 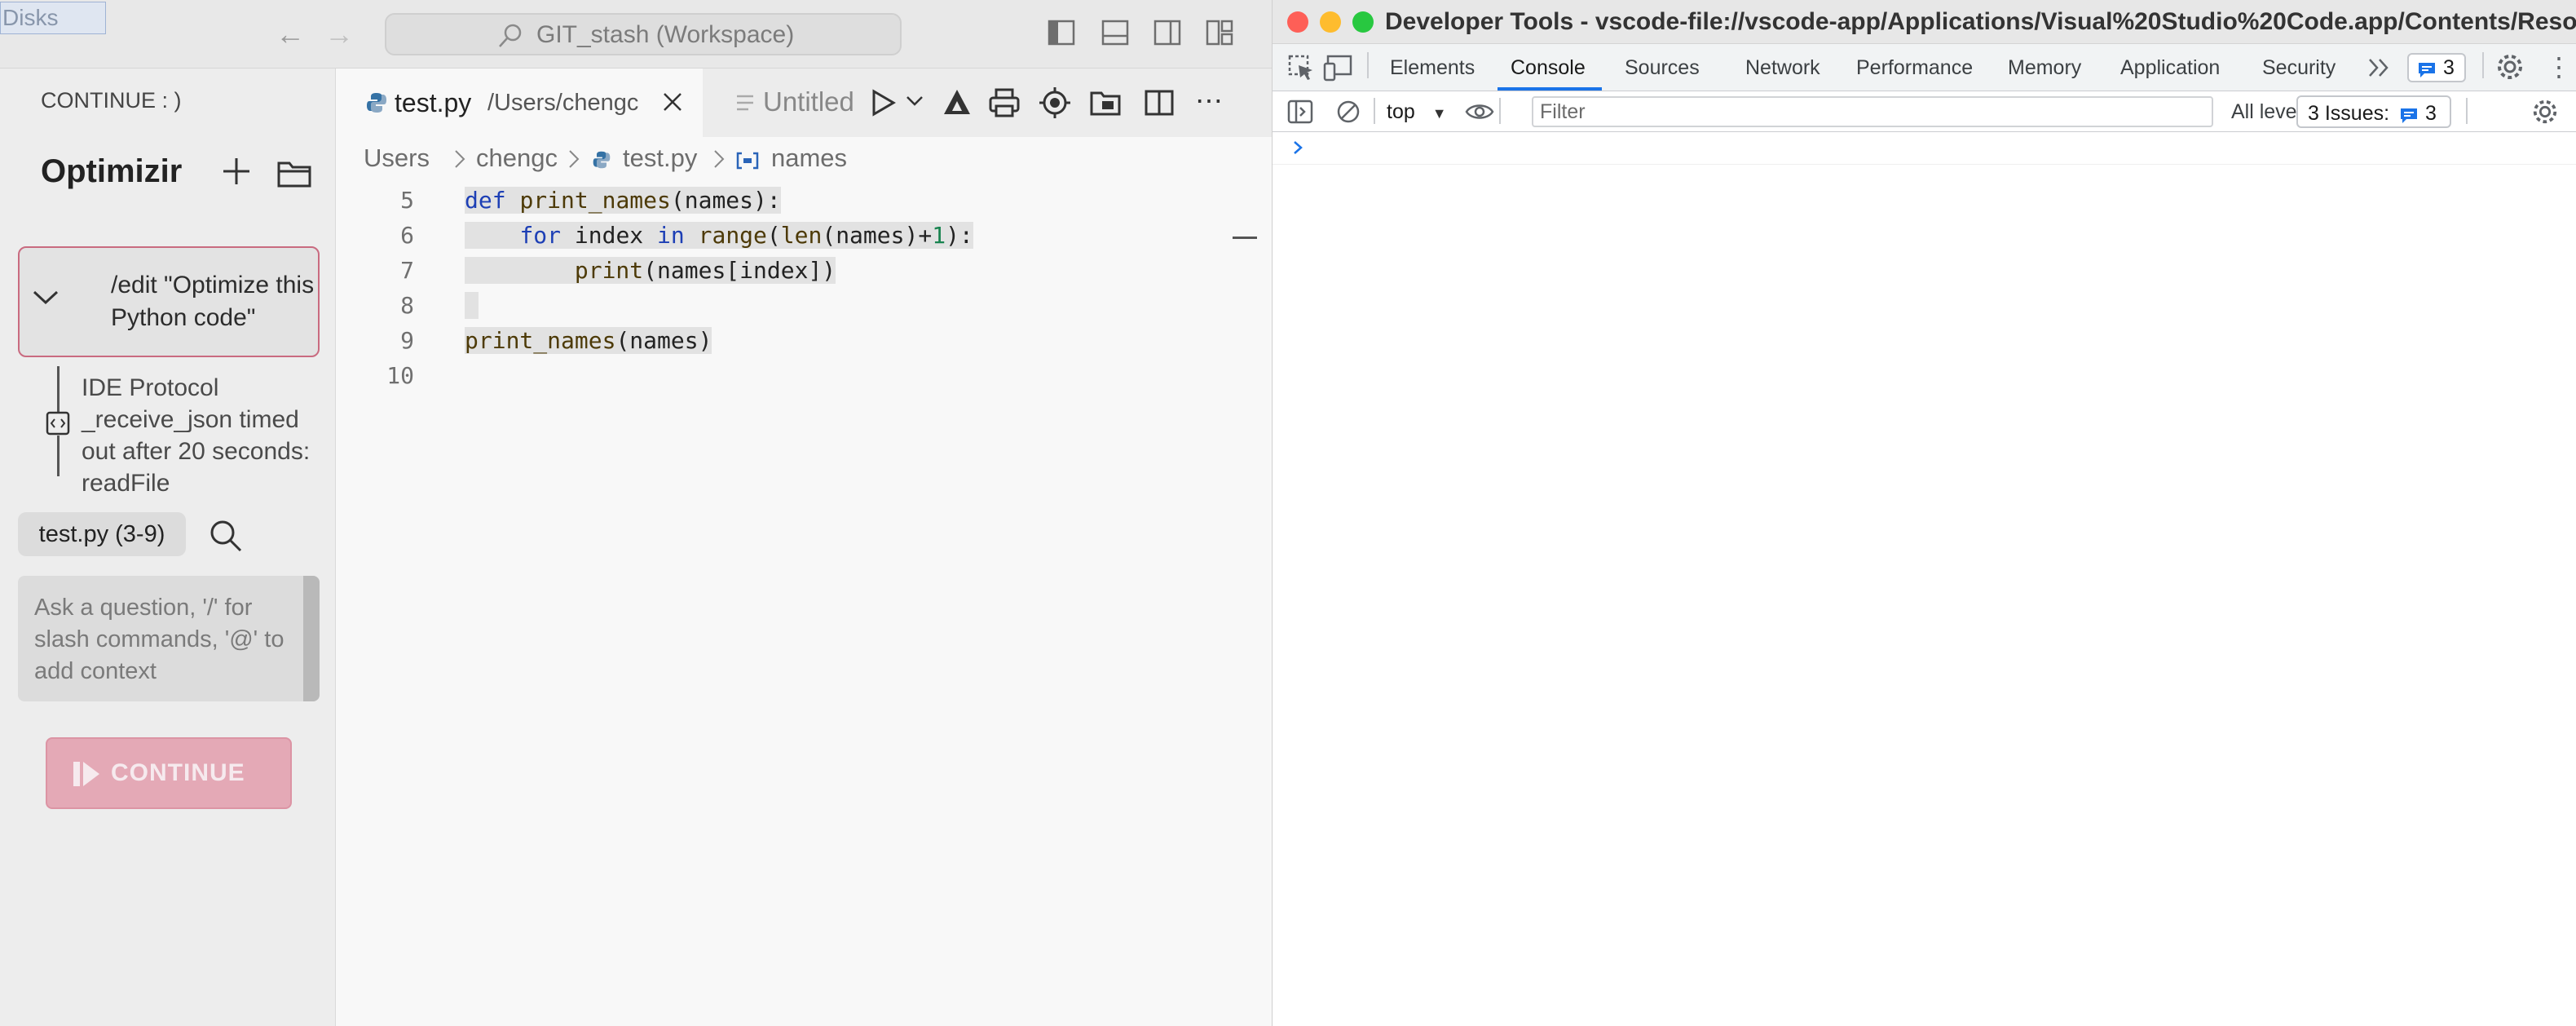 I want to click on close-tab-icon, so click(x=672, y=102).